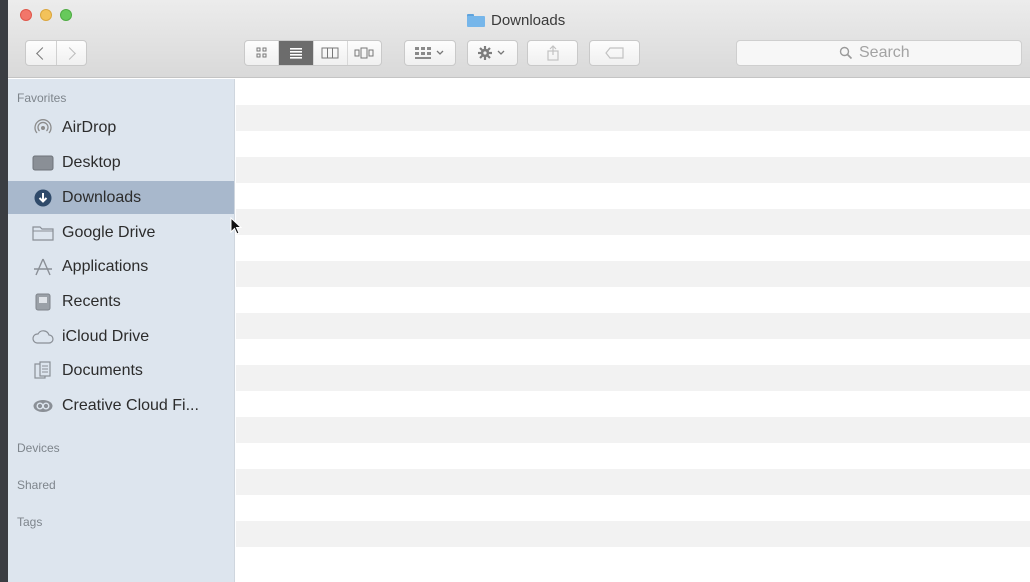  I want to click on cover-flow-view-button, so click(363, 53).